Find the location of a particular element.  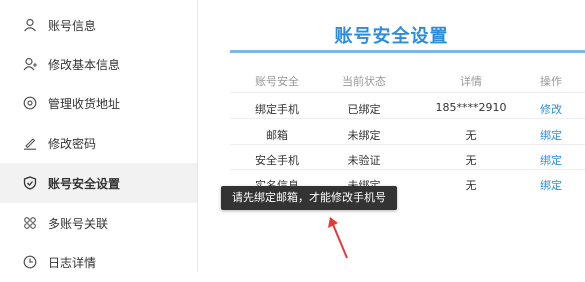

table-cell-item: 绑定手机 is located at coordinates (277, 109).